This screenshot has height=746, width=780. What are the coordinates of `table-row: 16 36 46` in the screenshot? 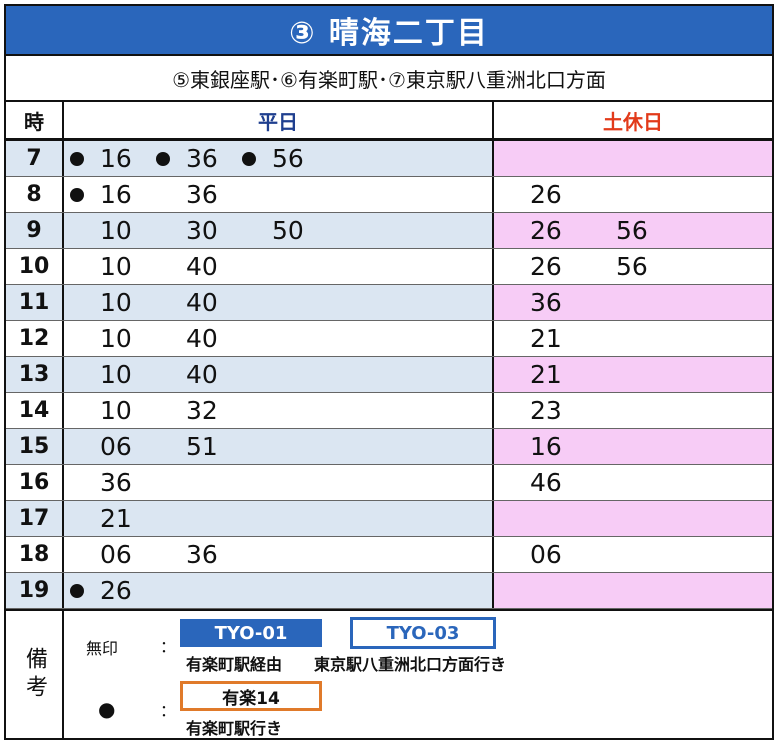 It's located at (389, 483).